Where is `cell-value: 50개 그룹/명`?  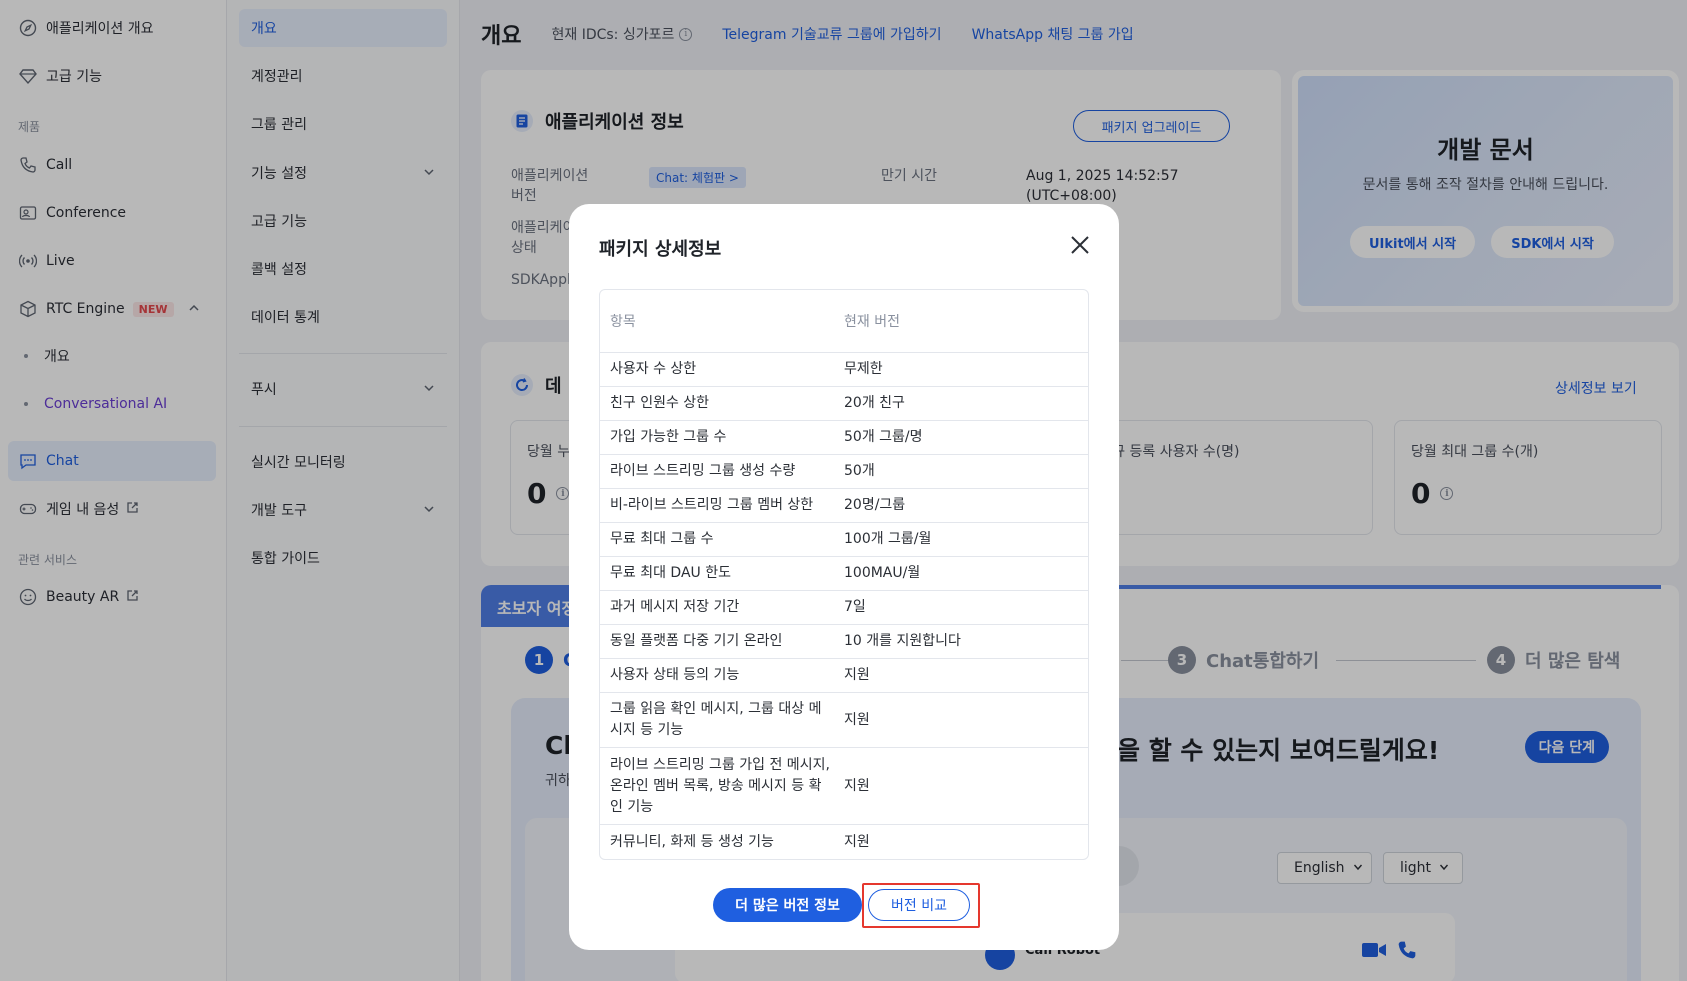 cell-value: 50개 그룹/명 is located at coordinates (883, 437).